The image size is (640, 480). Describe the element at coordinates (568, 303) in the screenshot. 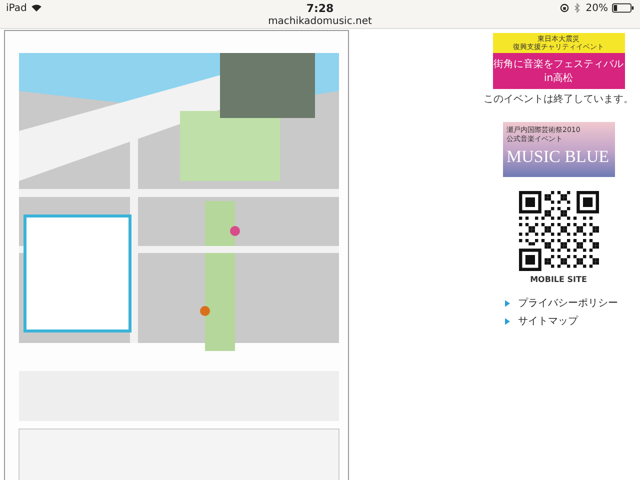

I see `footer-link: プライバシーポリシー` at that location.